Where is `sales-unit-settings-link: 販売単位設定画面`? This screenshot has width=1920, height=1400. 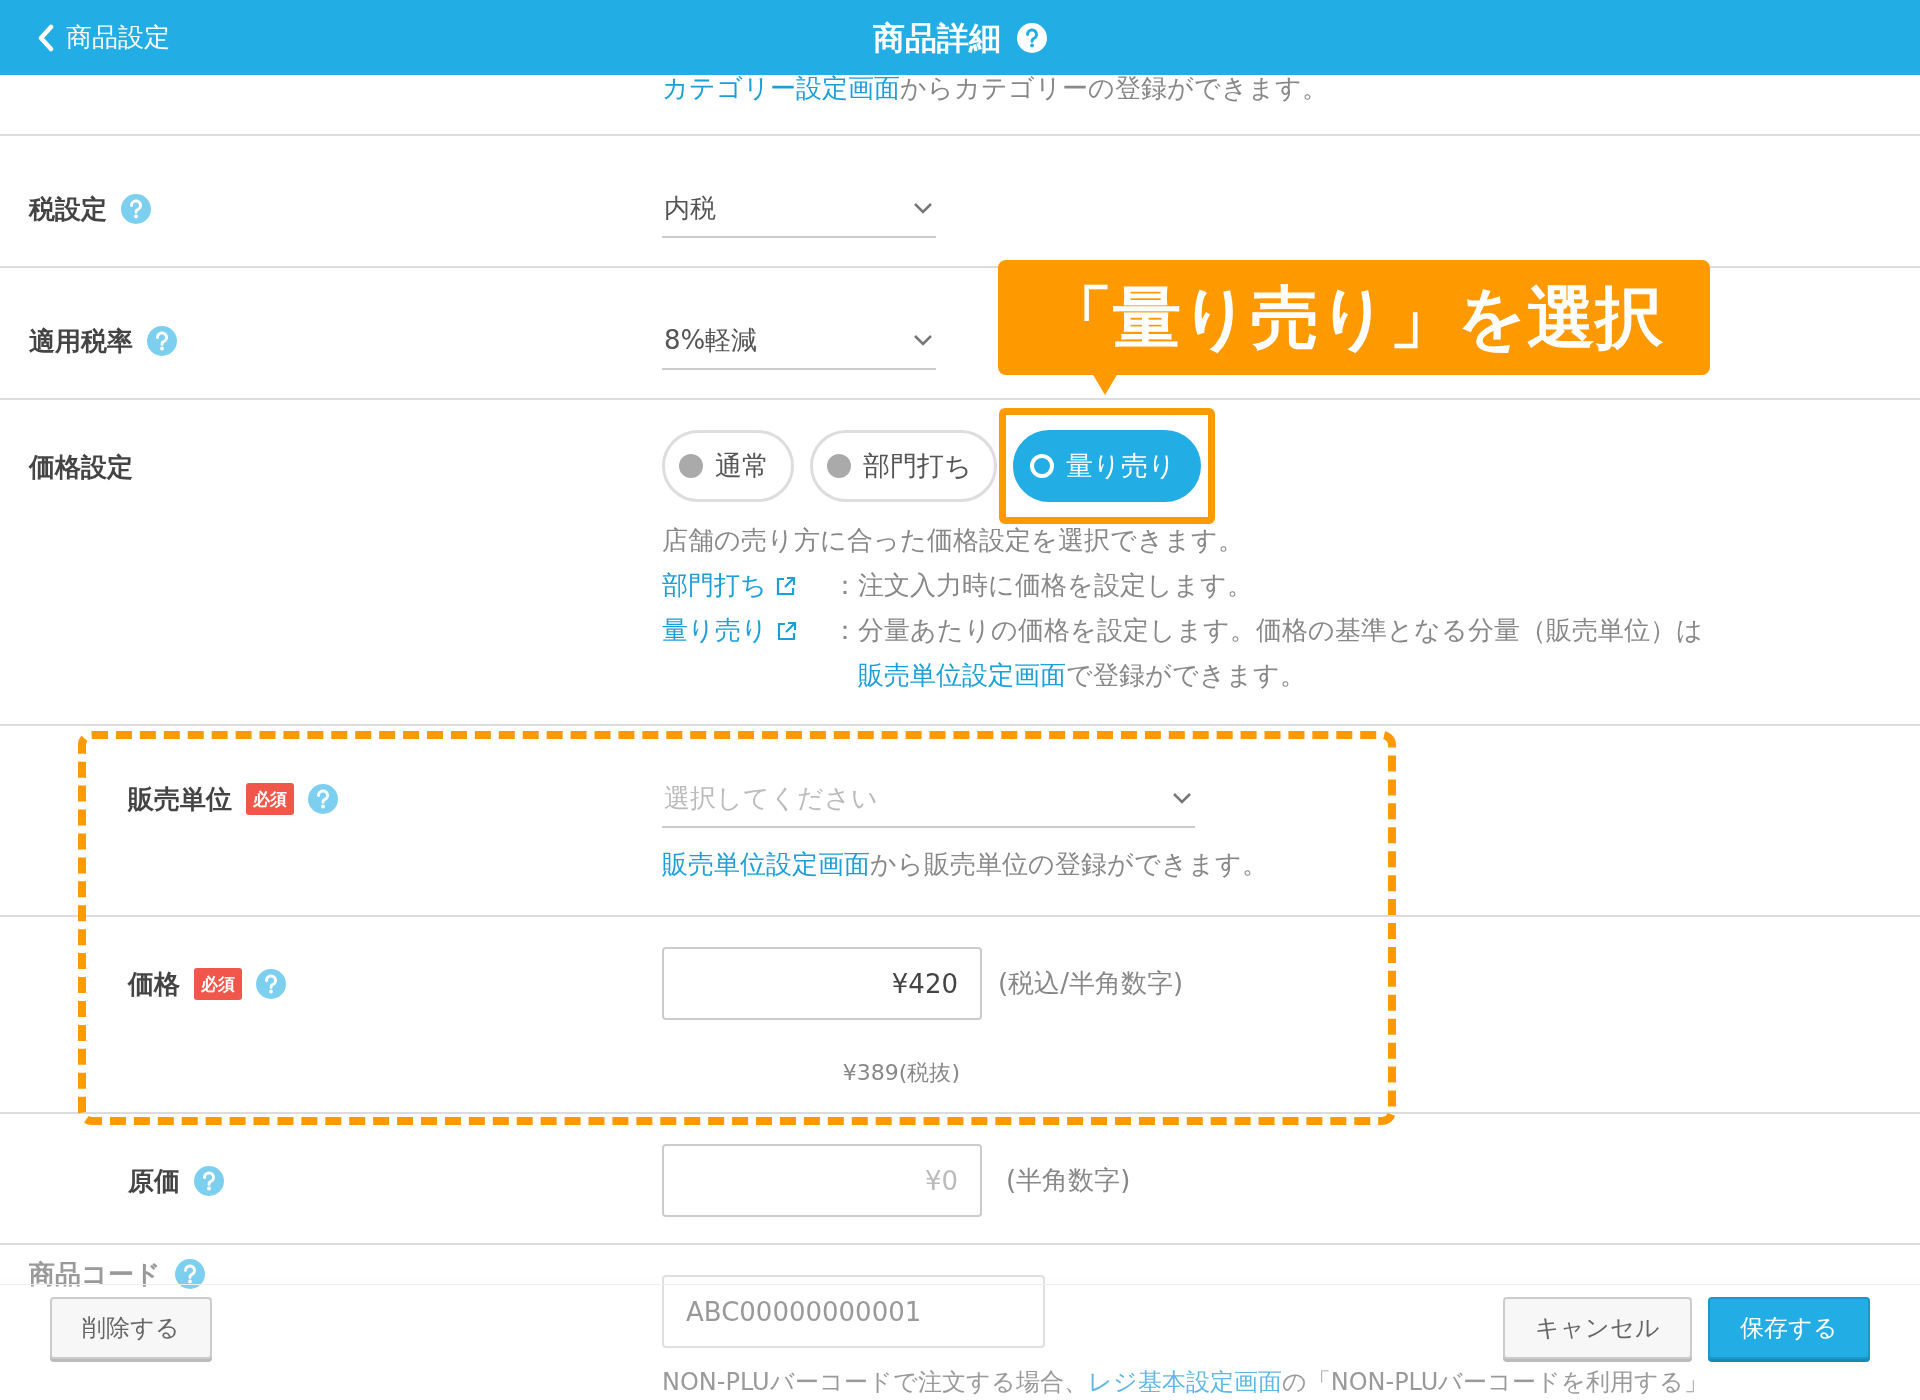
sales-unit-settings-link: 販売単位設定画面 is located at coordinates (766, 864).